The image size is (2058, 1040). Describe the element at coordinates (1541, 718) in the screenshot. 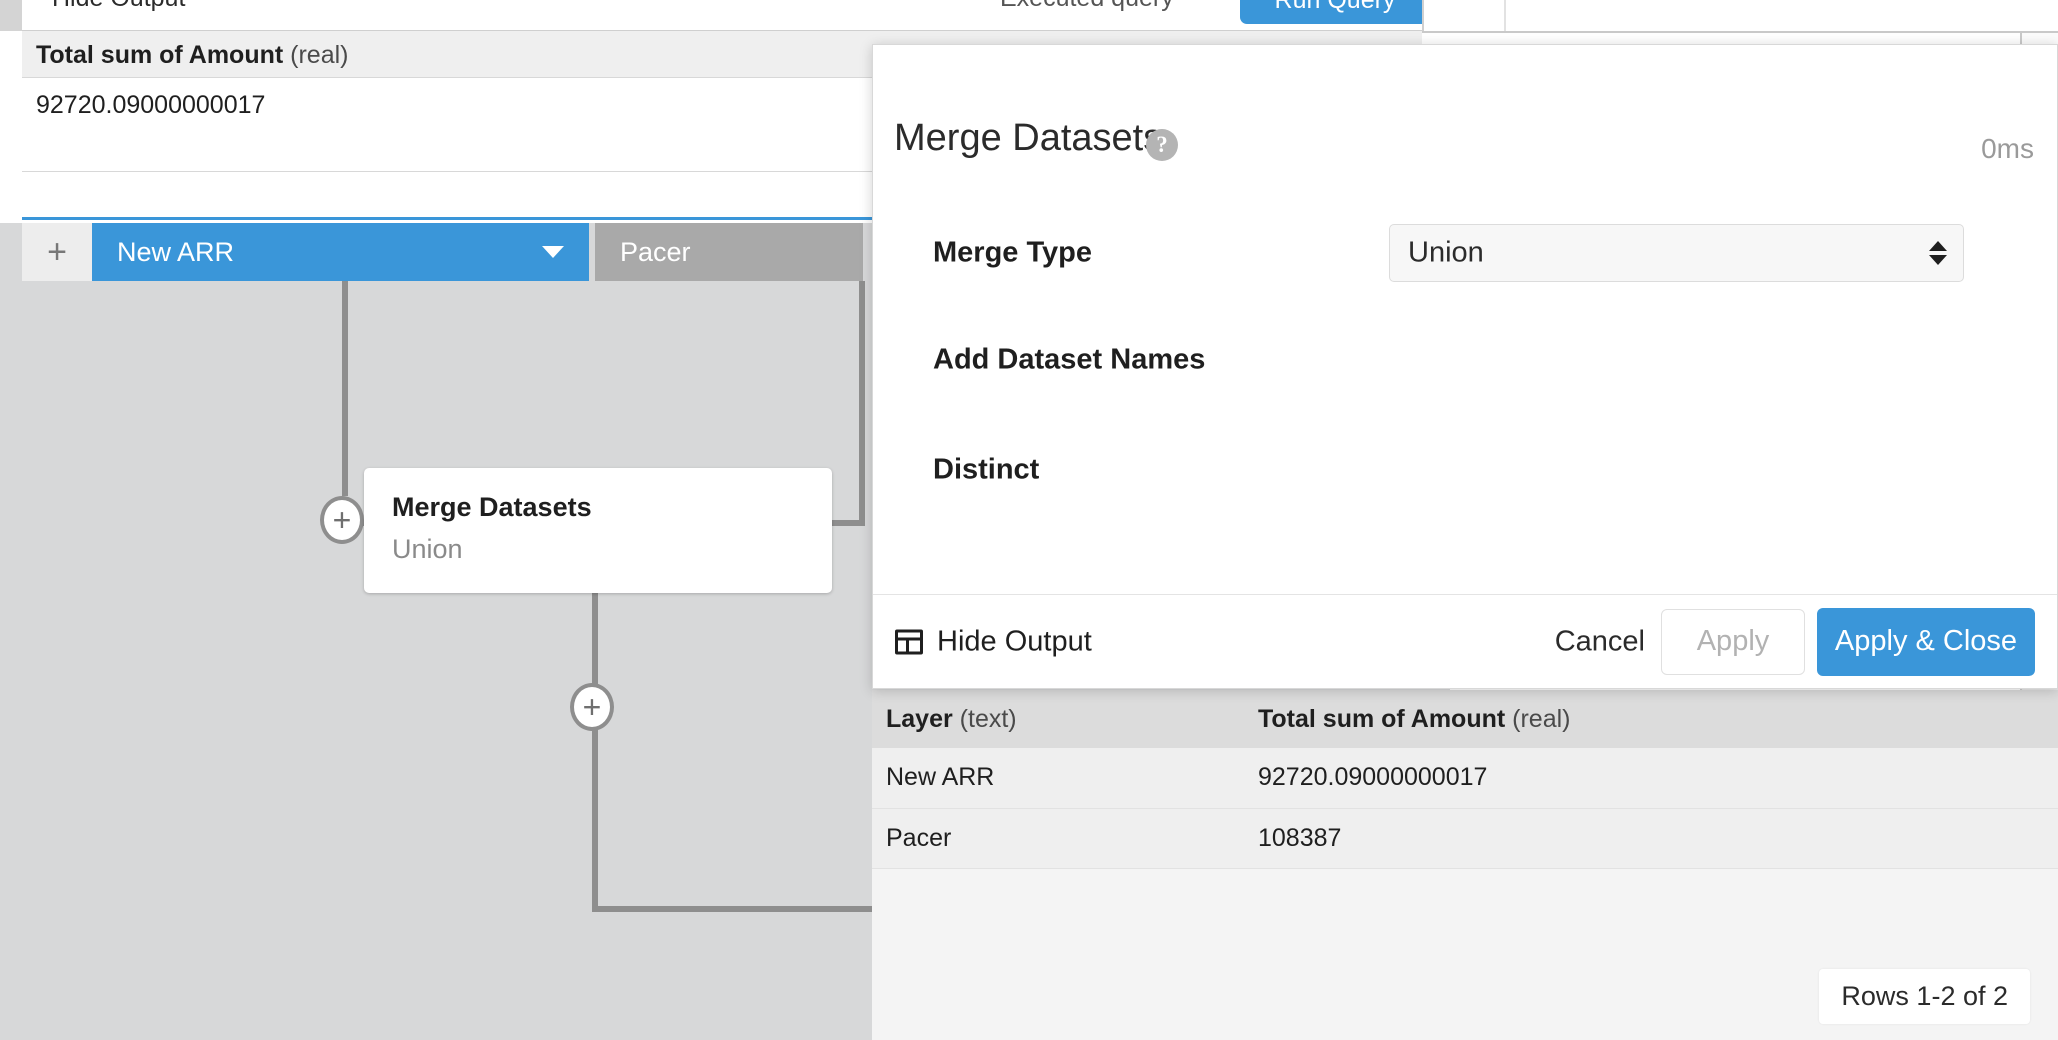

I see `results-col-header-total-type: (real)` at that location.